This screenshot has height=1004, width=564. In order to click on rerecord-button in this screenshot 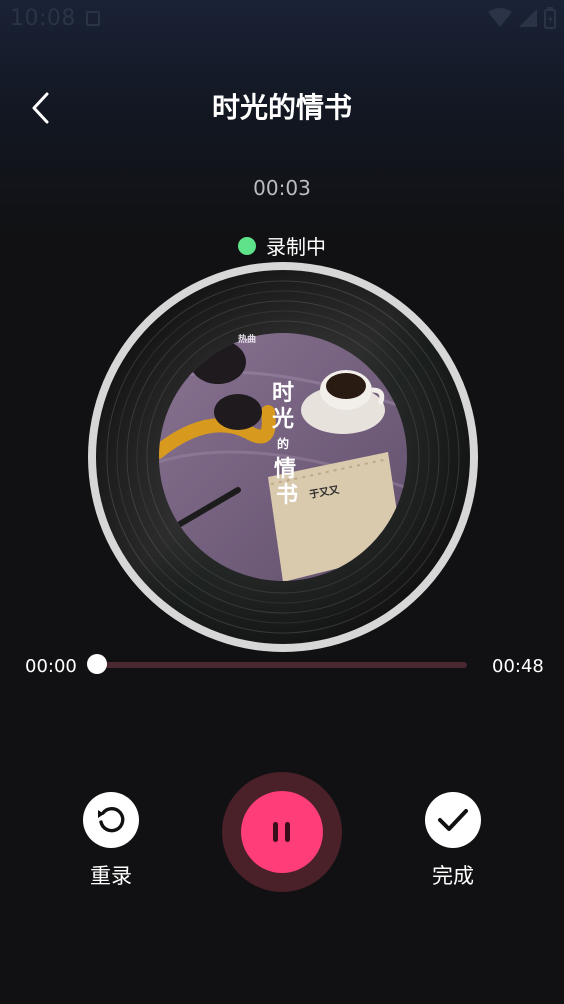, I will do `click(111, 820)`.